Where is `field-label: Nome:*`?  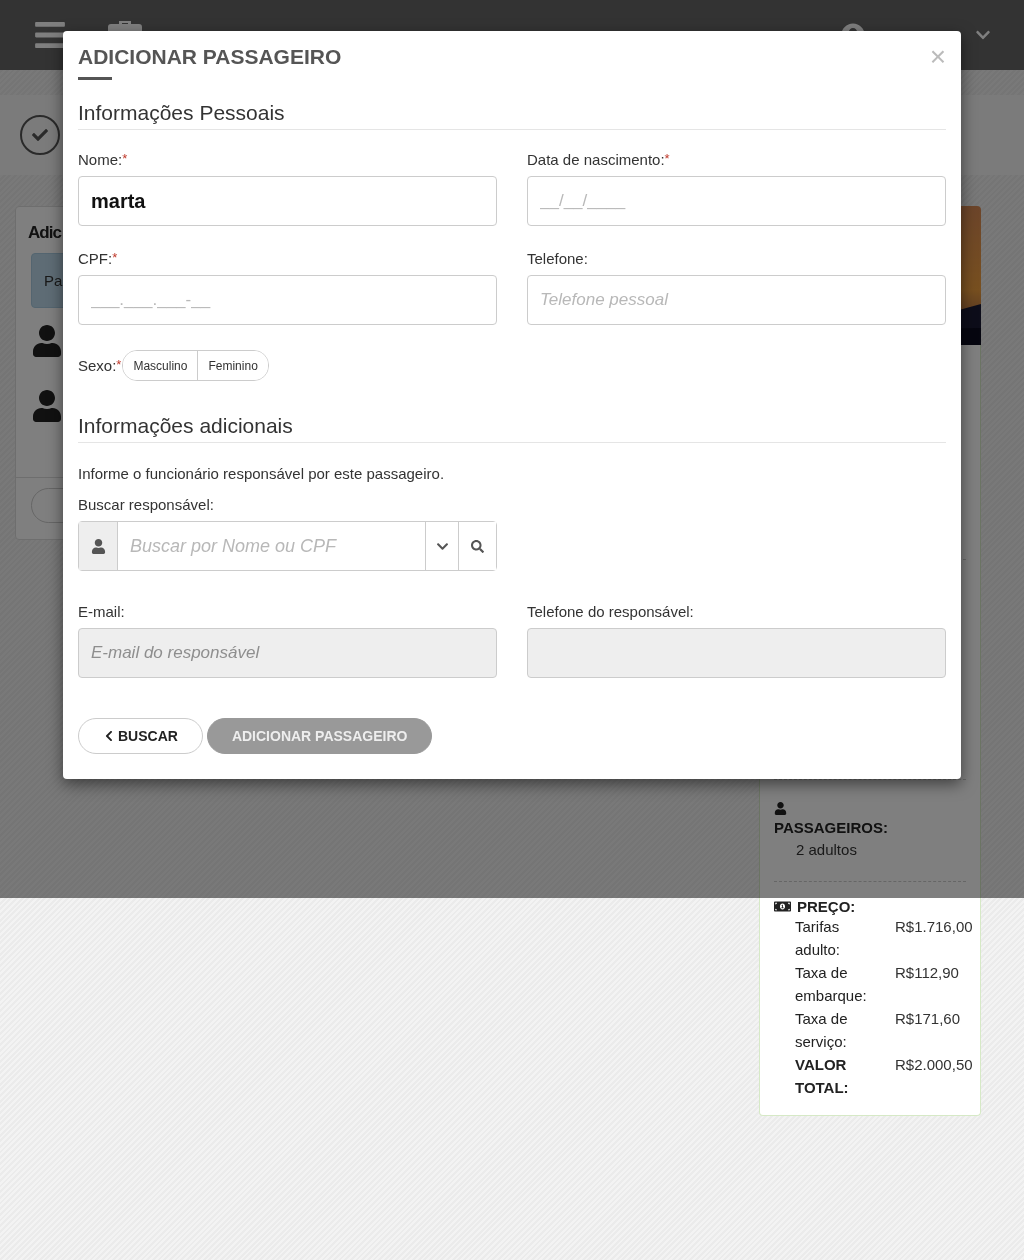 field-label: Nome:* is located at coordinates (103, 159).